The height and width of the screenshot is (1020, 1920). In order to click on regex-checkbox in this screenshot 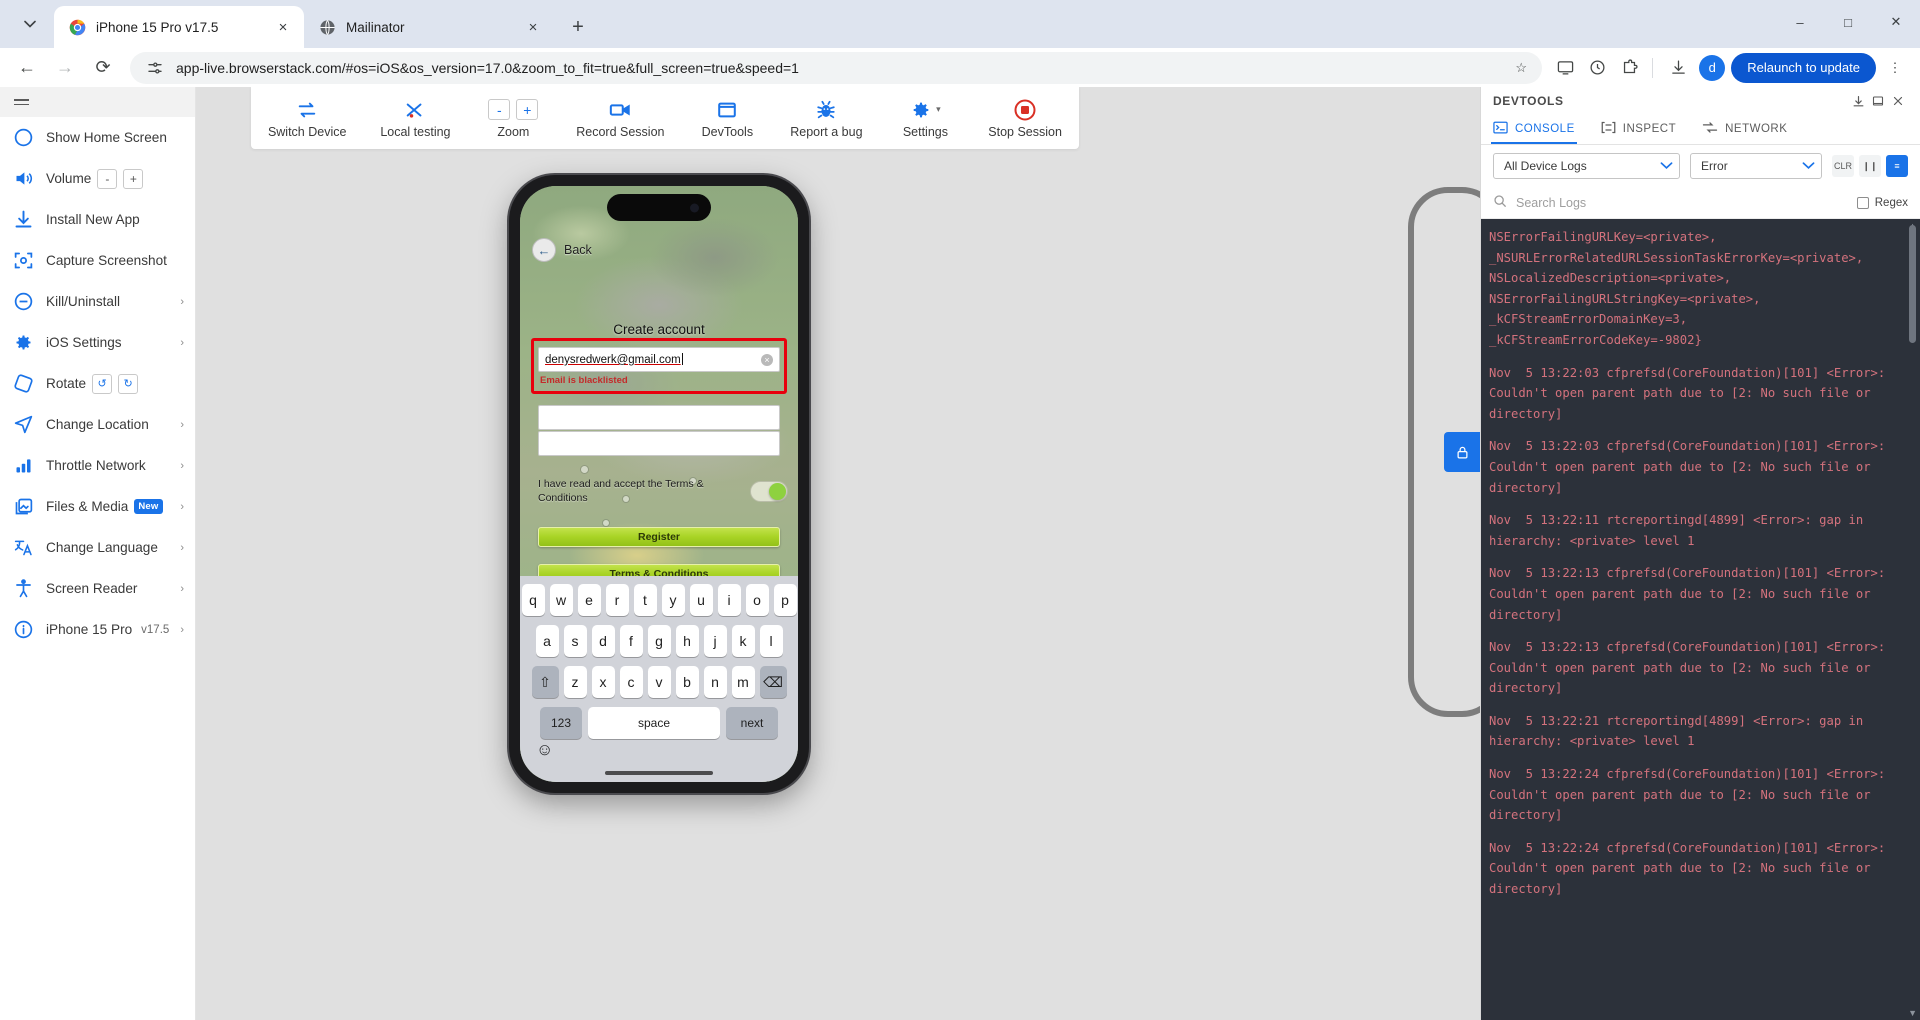, I will do `click(1862, 202)`.